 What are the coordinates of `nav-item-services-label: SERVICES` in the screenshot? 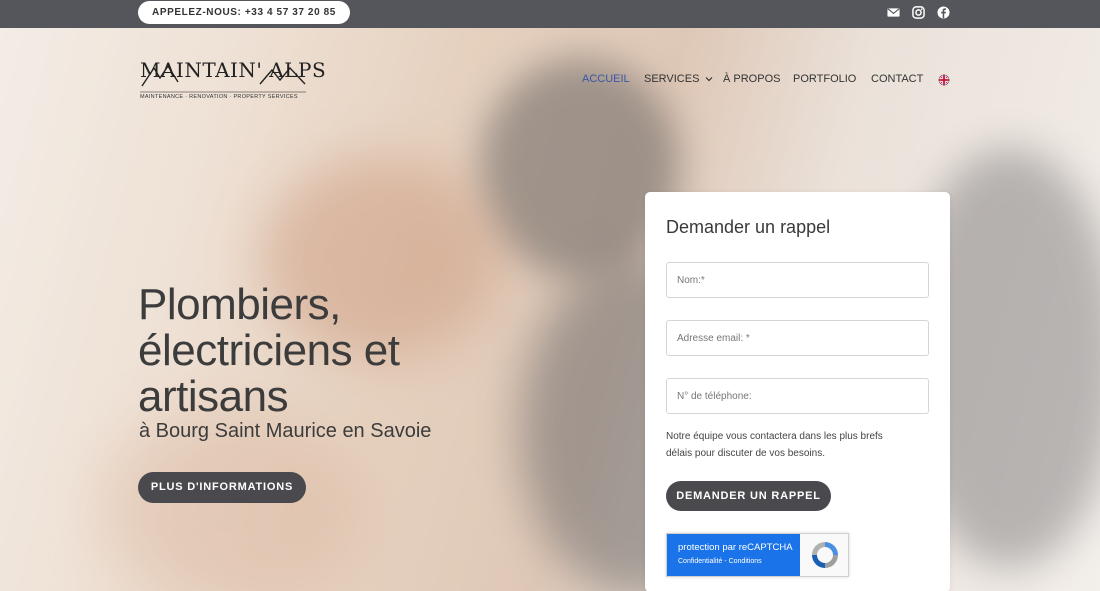 It's located at (672, 79).